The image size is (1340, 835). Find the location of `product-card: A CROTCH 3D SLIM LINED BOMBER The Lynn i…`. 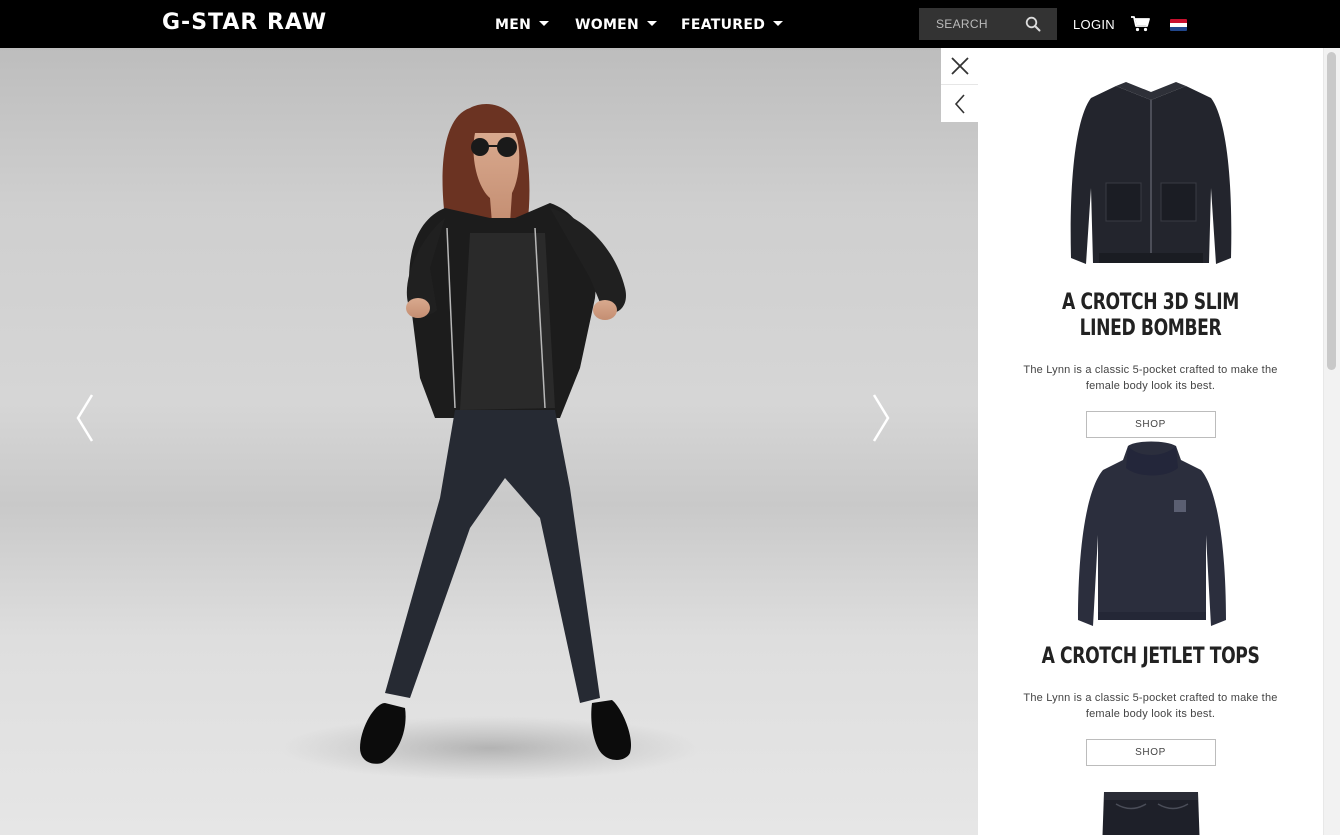

product-card: A CROTCH 3D SLIM LINED BOMBER The Lynn i… is located at coordinates (1150, 258).